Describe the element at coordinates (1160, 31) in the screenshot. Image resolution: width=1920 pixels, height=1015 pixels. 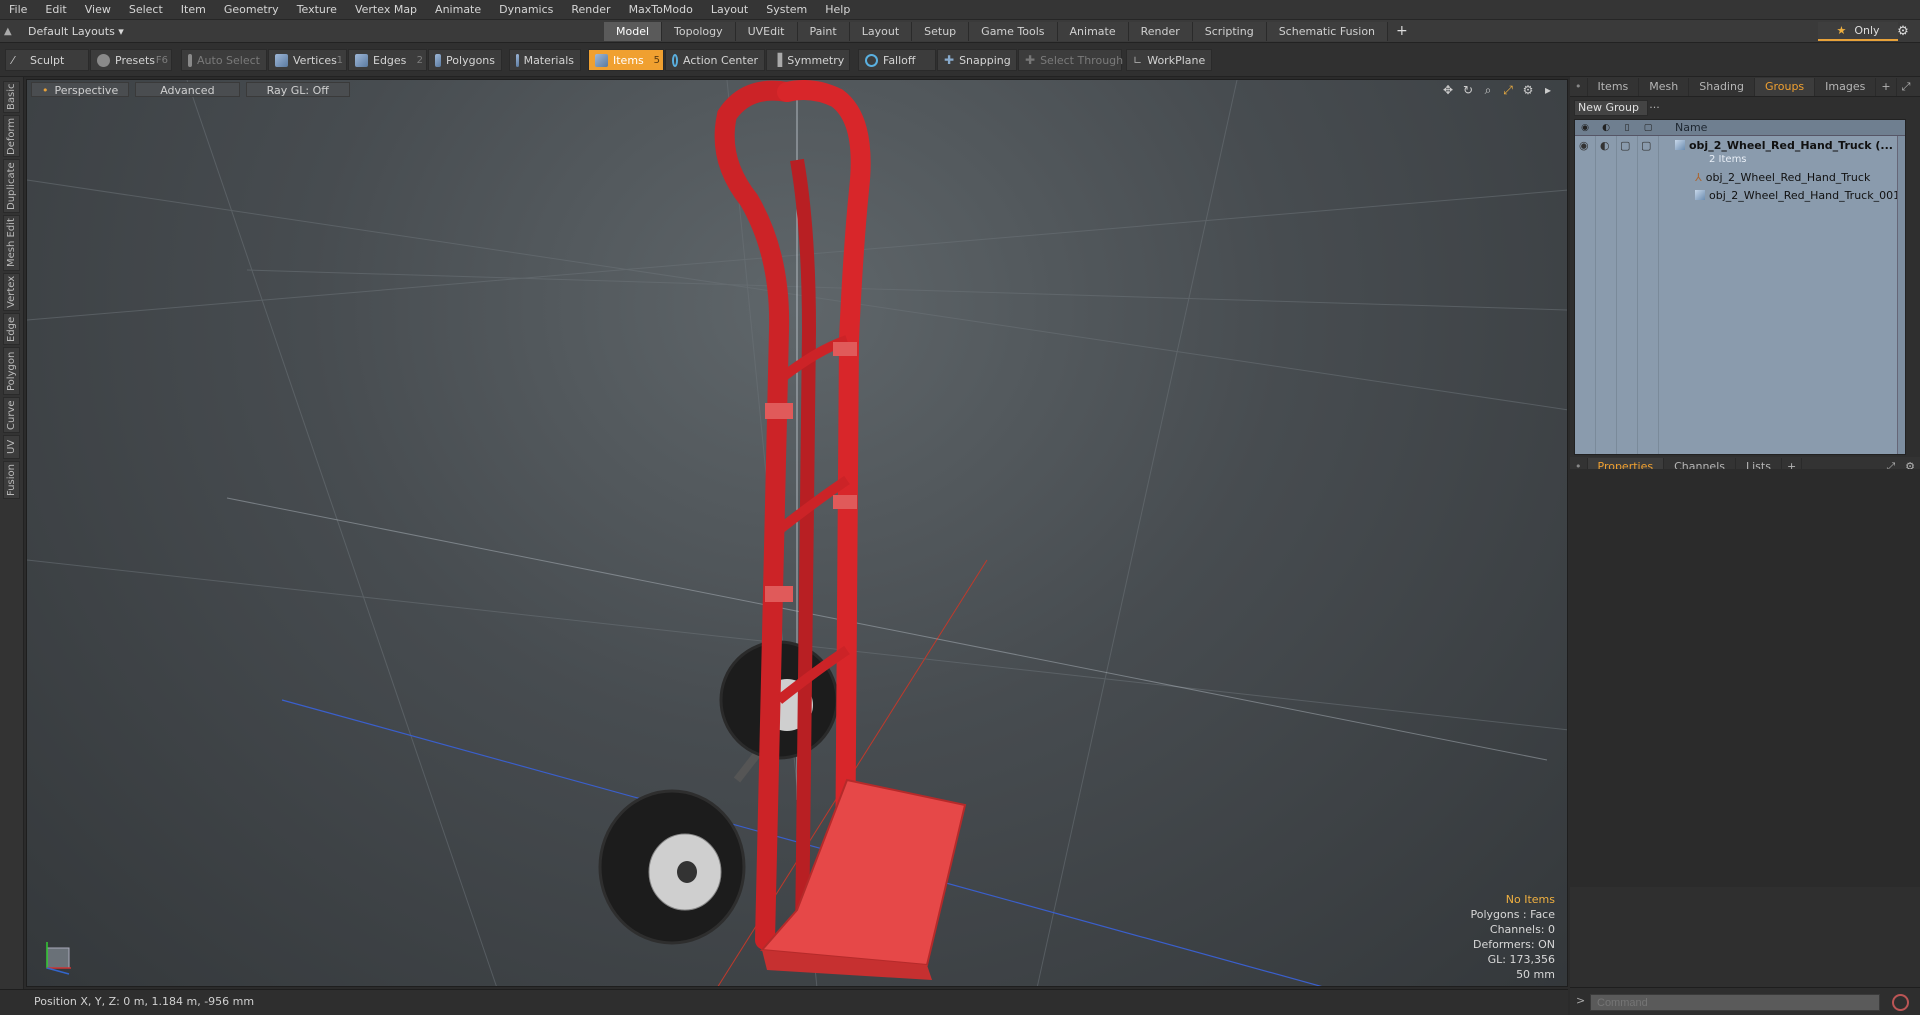
I see `tab-render: Render` at that location.